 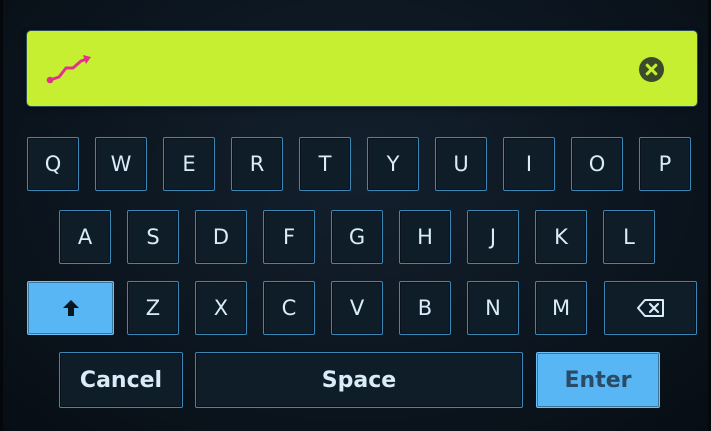 What do you see at coordinates (425, 237) in the screenshot?
I see `key-h: H` at bounding box center [425, 237].